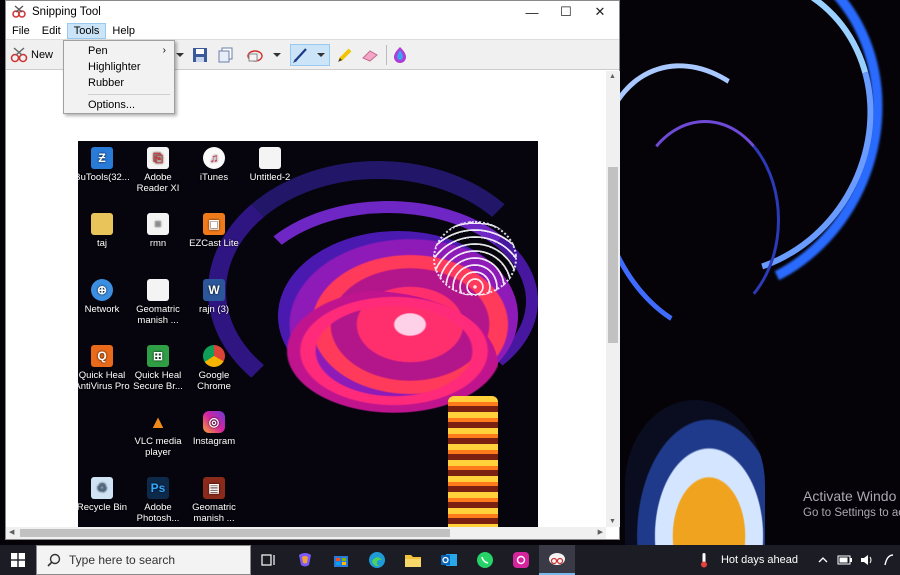 The height and width of the screenshot is (575, 900). I want to click on desktop-icon: ≡ rmn, so click(158, 231).